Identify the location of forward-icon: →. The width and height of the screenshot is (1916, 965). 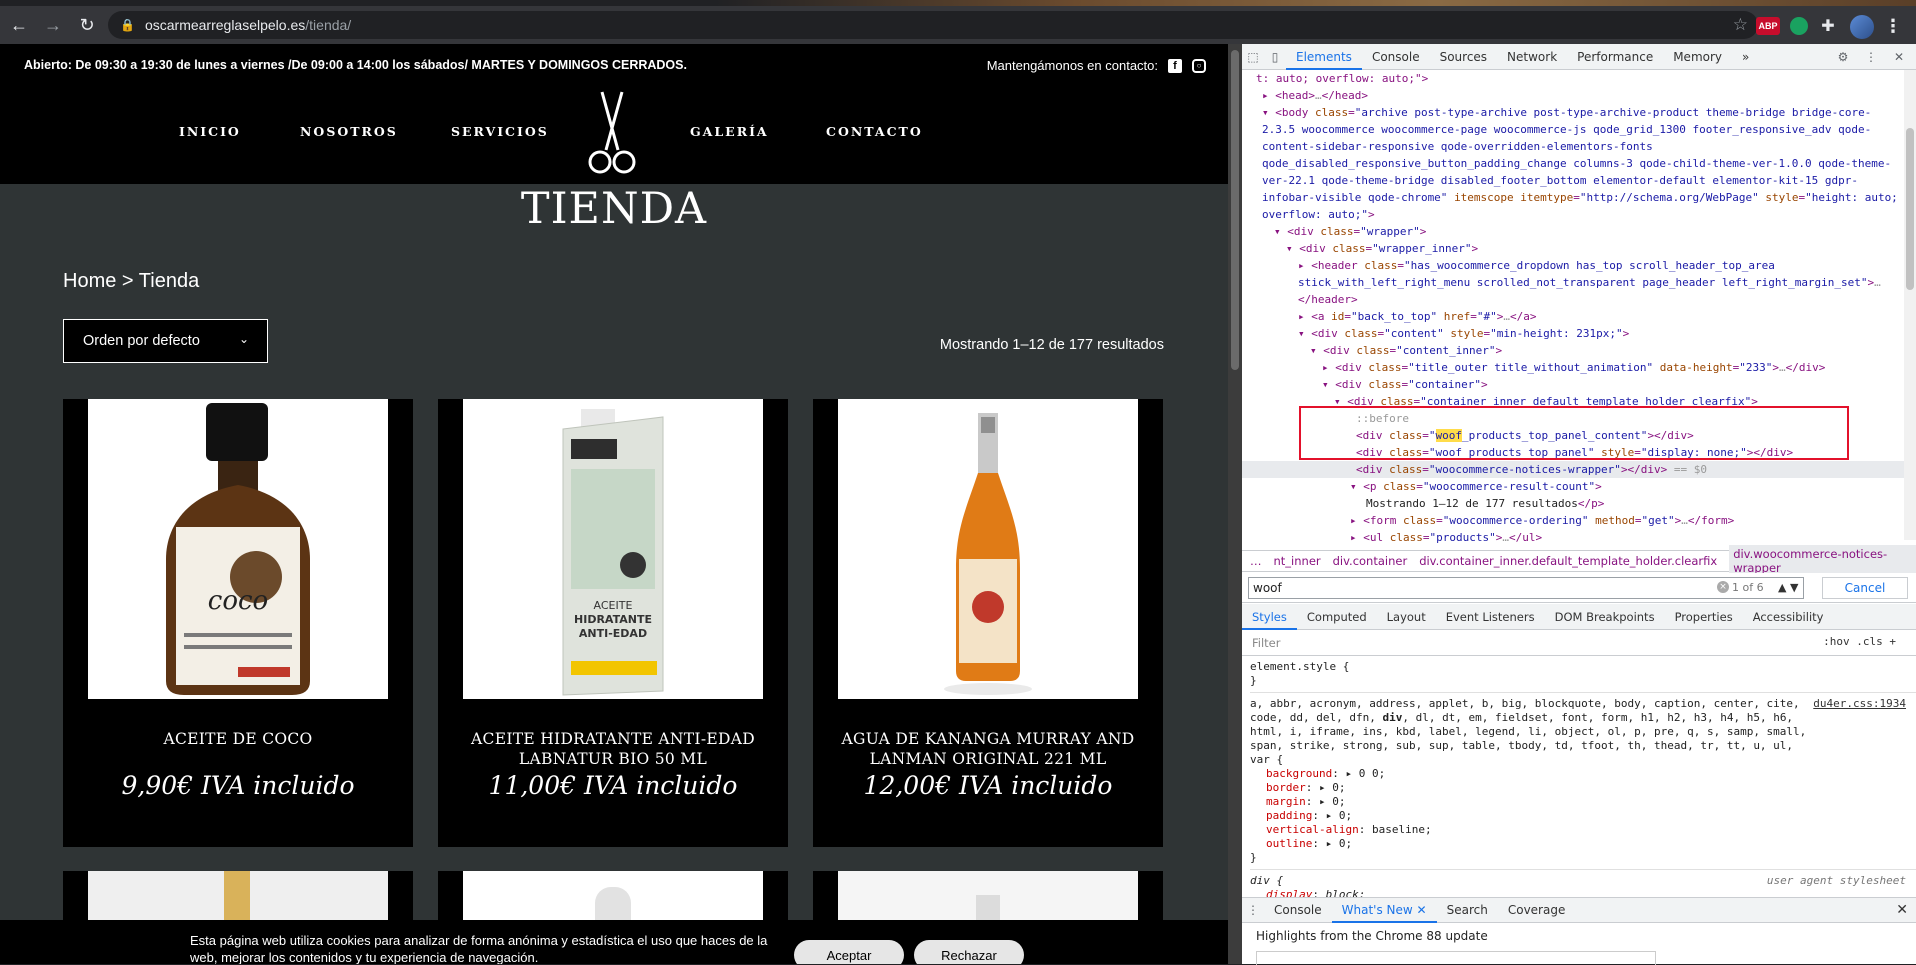
(53, 25).